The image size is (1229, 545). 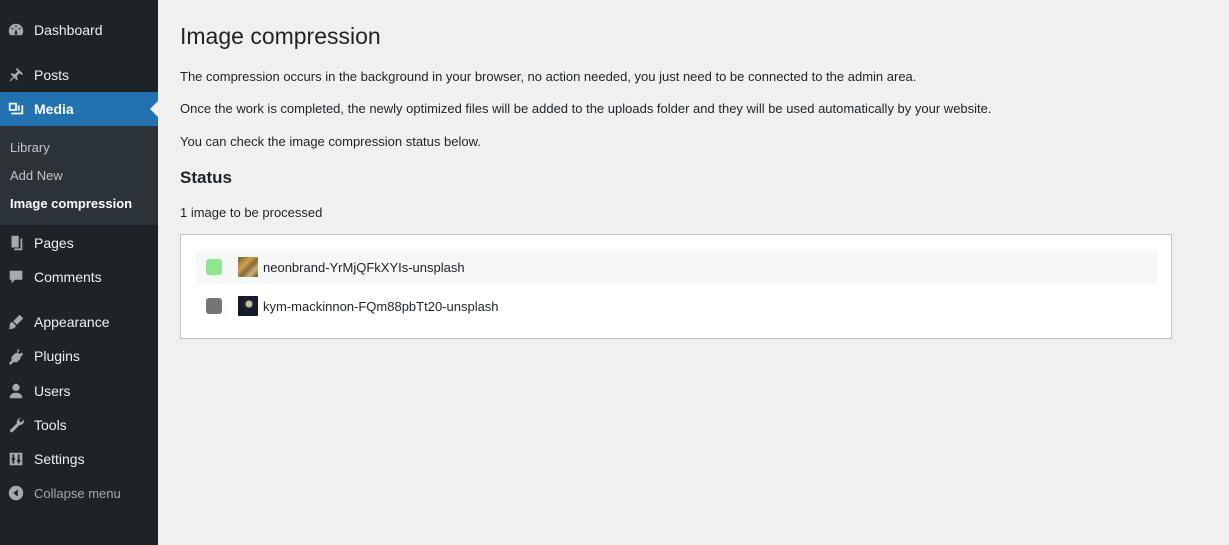 I want to click on menu-plugins: Plugins, so click(x=79, y=356).